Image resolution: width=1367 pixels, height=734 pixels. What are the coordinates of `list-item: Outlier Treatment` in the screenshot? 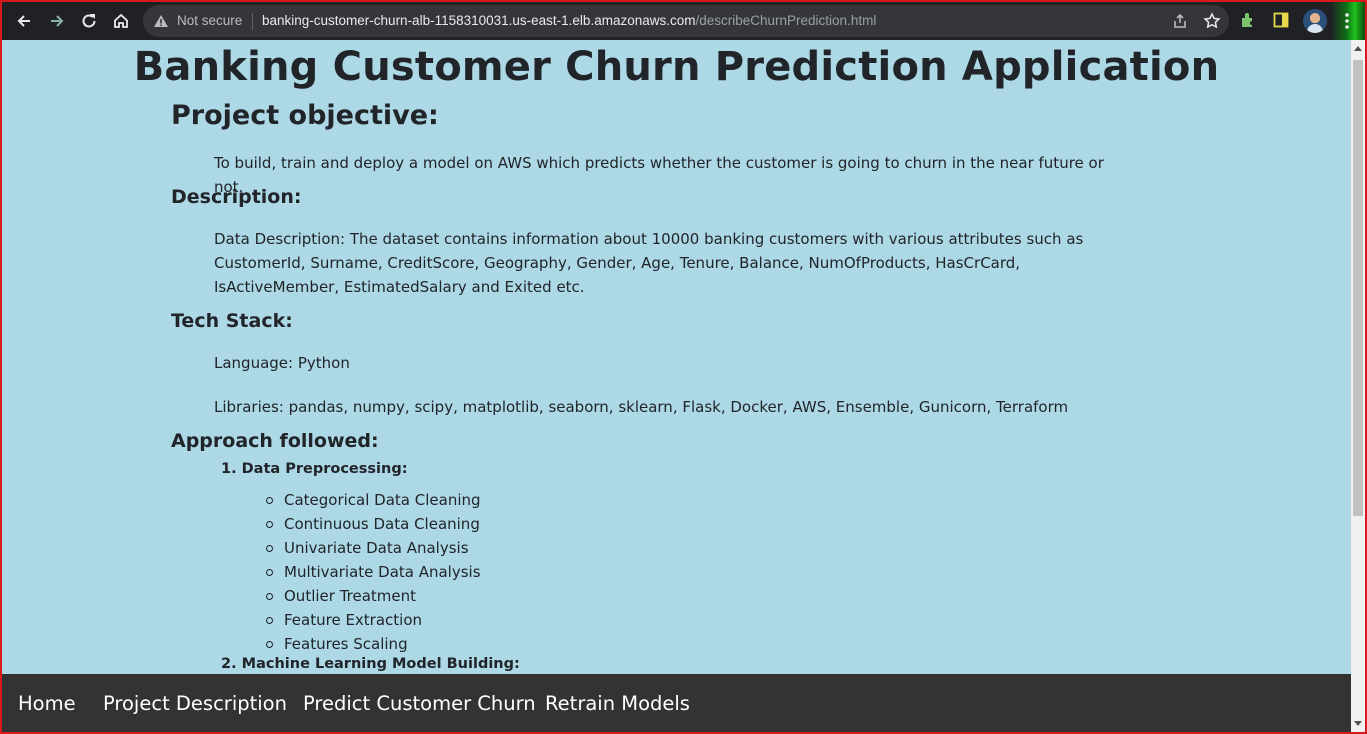 It's located at (372, 596).